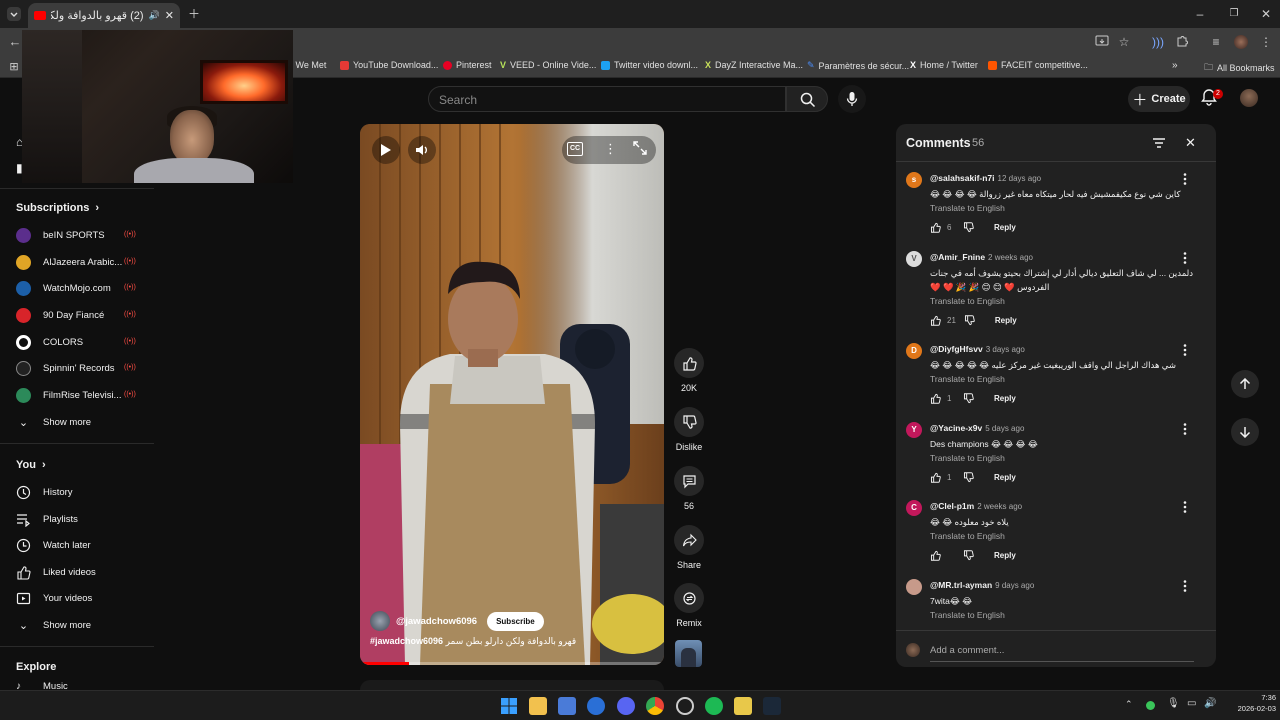 This screenshot has width=1280, height=720. I want to click on search-input: Search, so click(607, 99).